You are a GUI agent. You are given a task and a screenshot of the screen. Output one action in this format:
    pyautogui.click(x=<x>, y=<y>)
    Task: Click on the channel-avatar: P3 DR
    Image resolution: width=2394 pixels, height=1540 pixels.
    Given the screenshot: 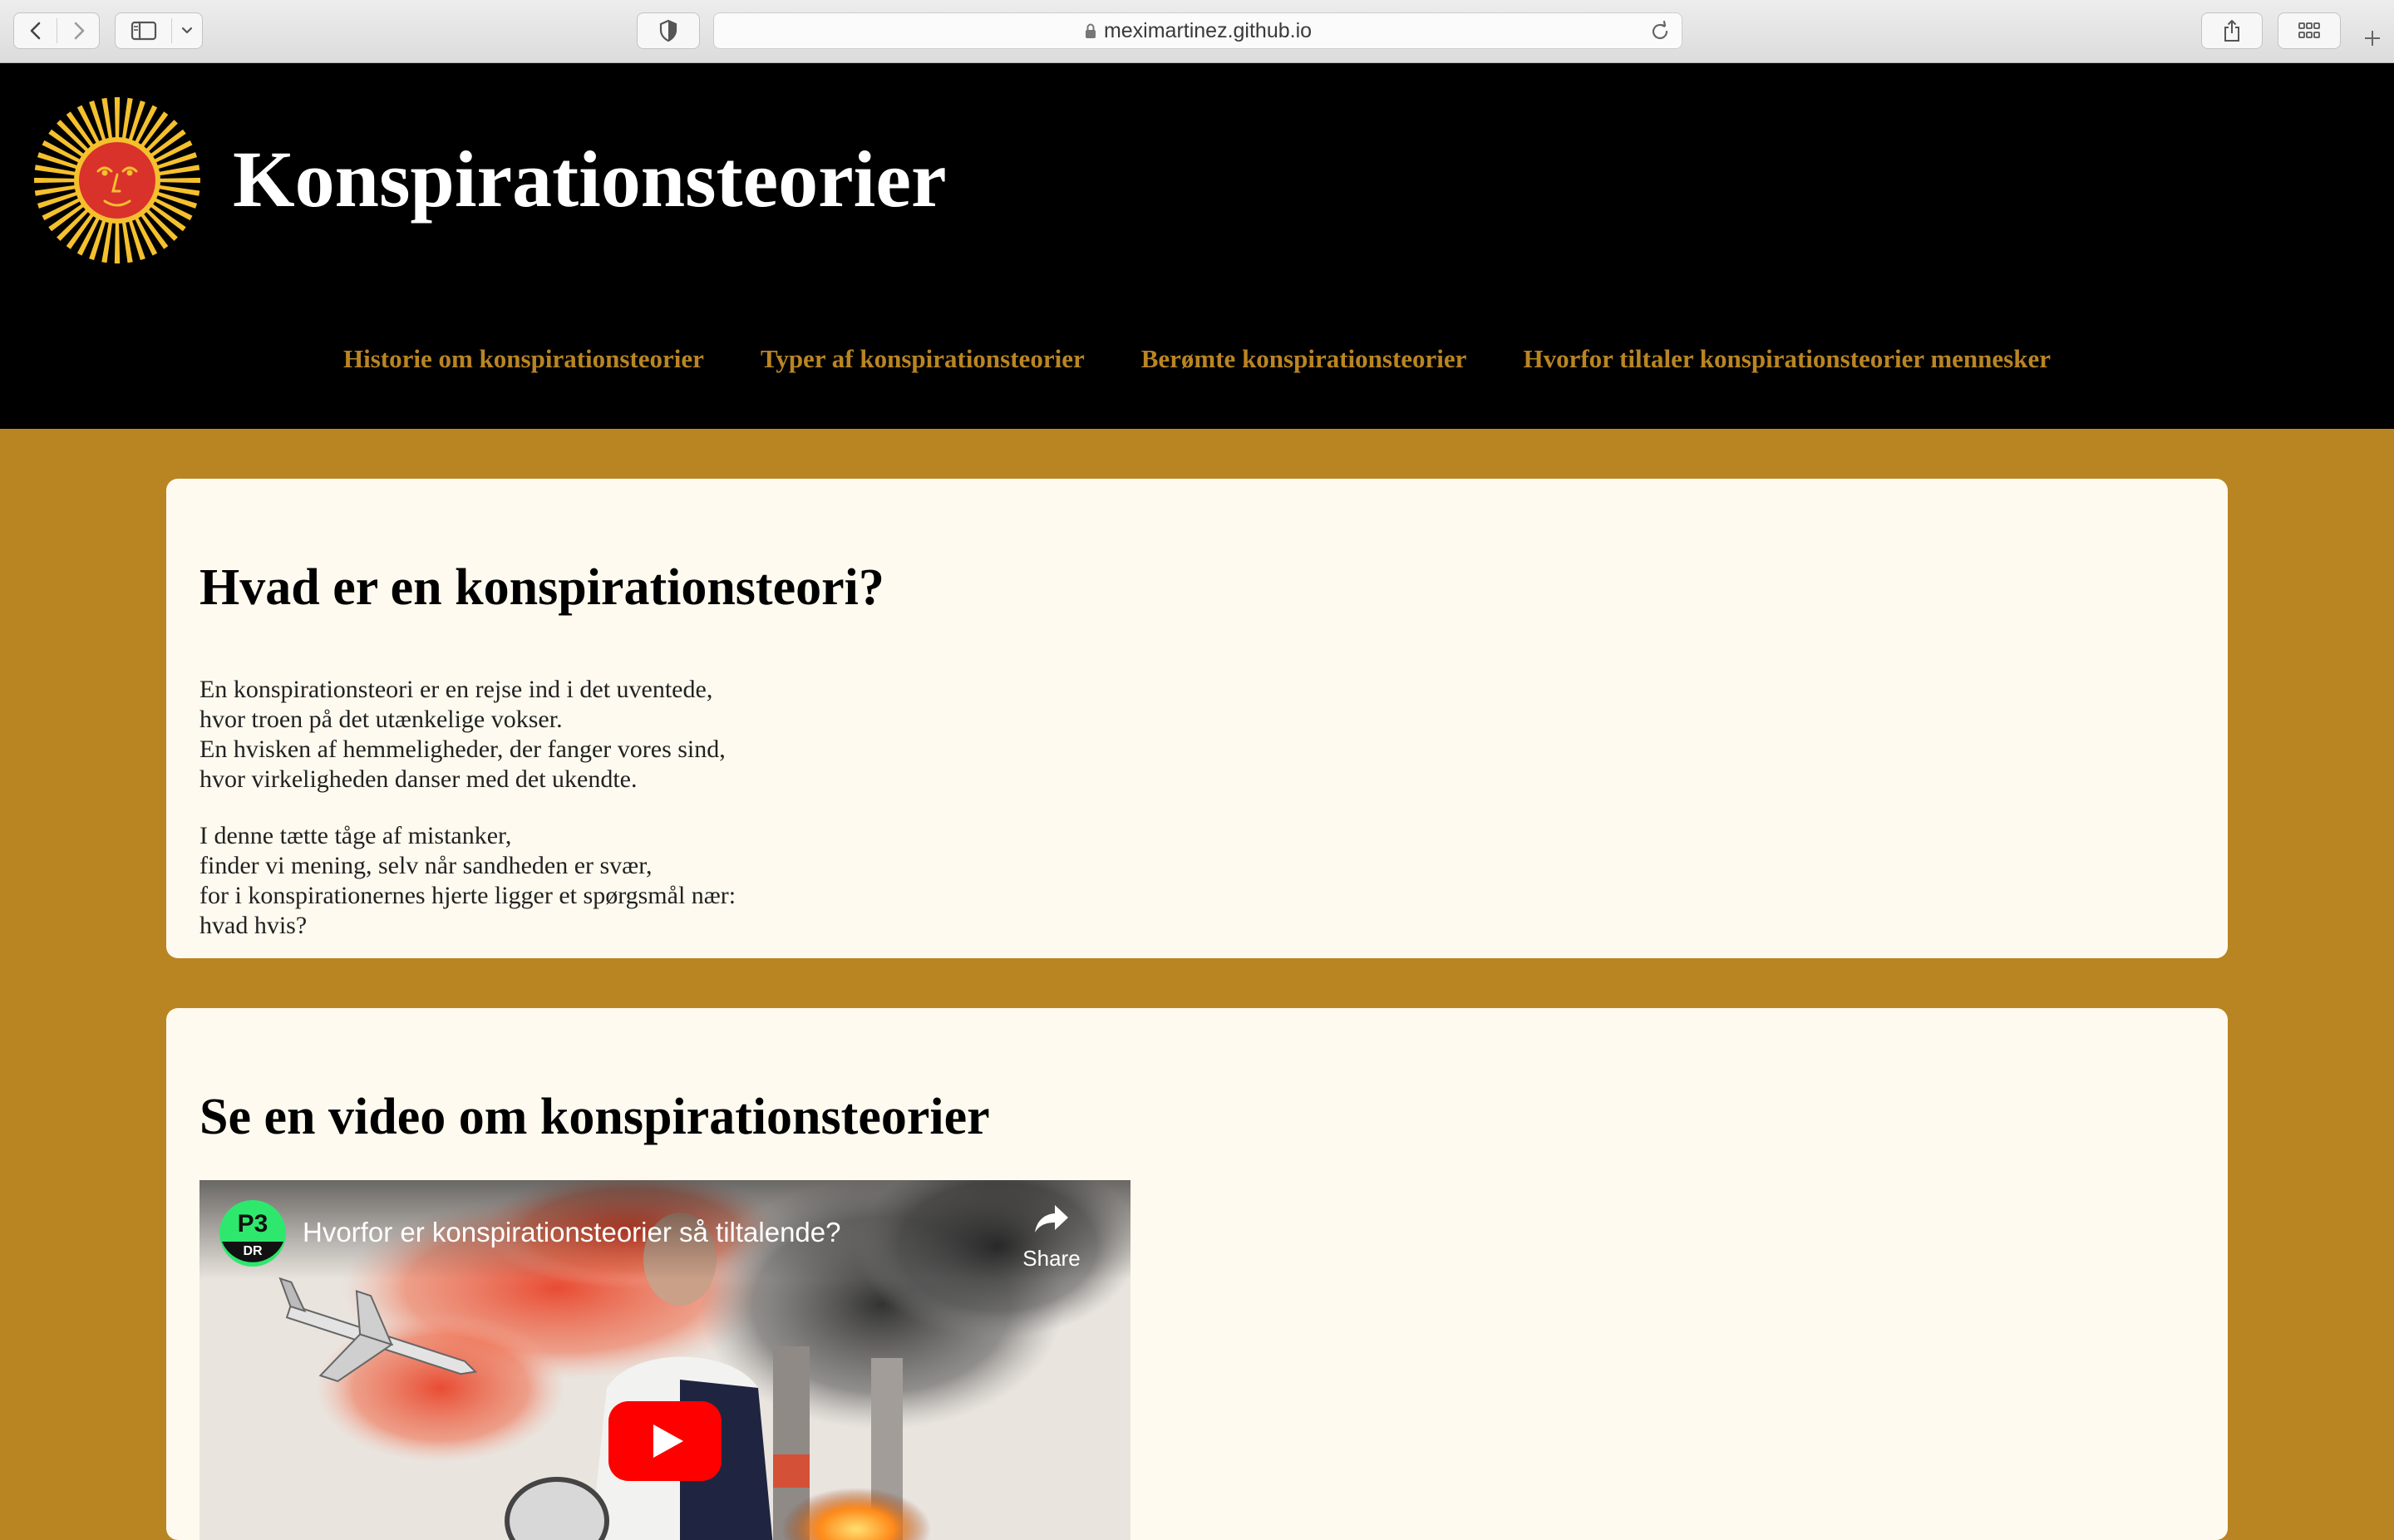 What is the action you would take?
    pyautogui.click(x=252, y=1233)
    